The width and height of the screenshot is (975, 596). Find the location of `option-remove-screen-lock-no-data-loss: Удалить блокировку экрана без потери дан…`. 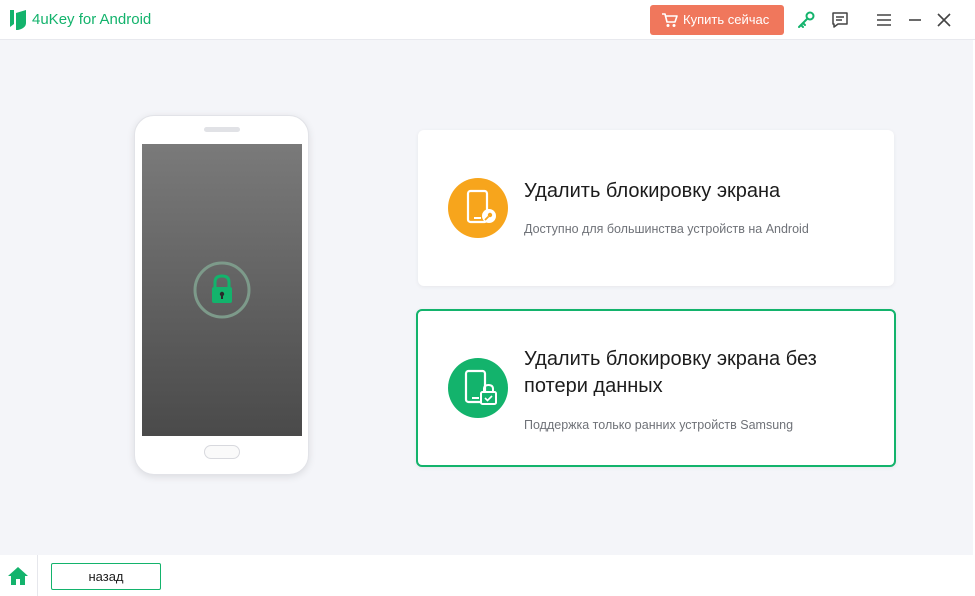

option-remove-screen-lock-no-data-loss: Удалить блокировку экрана без потери дан… is located at coordinates (656, 388).